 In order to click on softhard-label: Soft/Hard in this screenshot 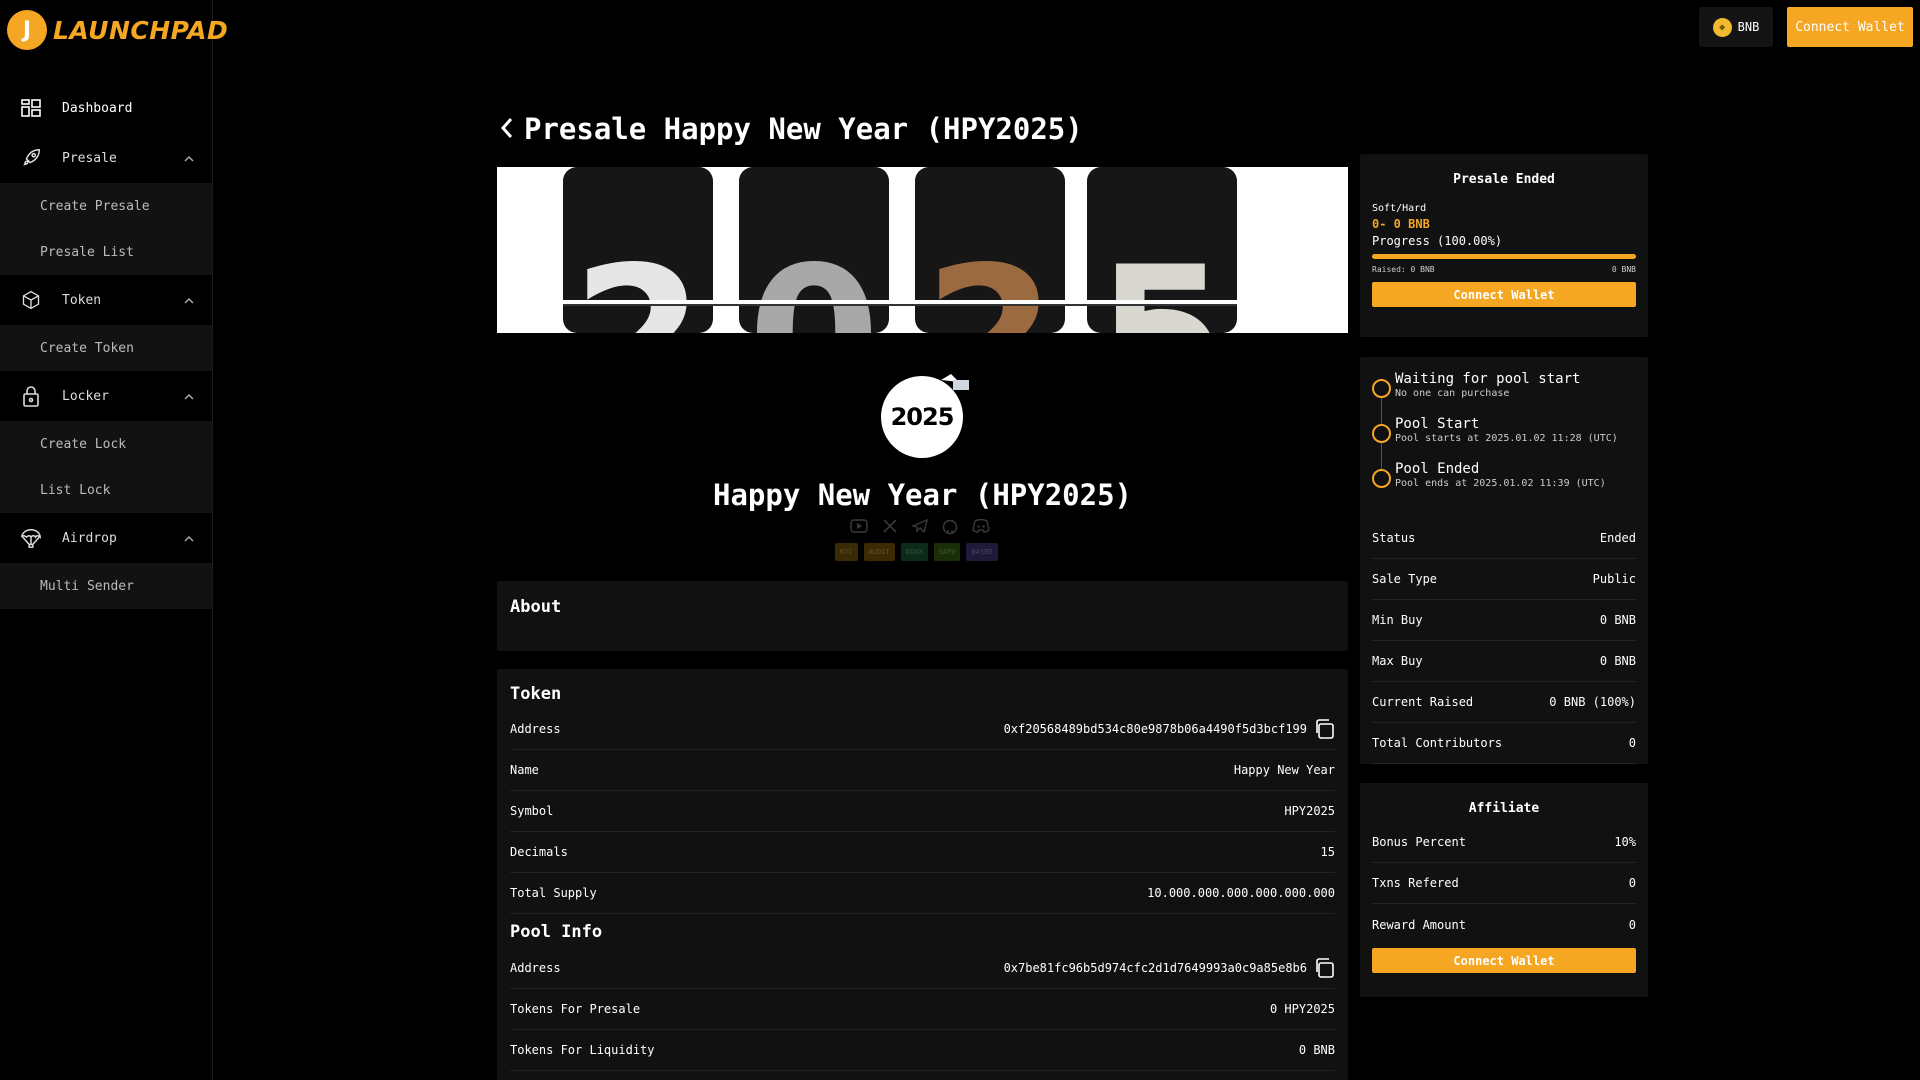, I will do `click(1399, 208)`.